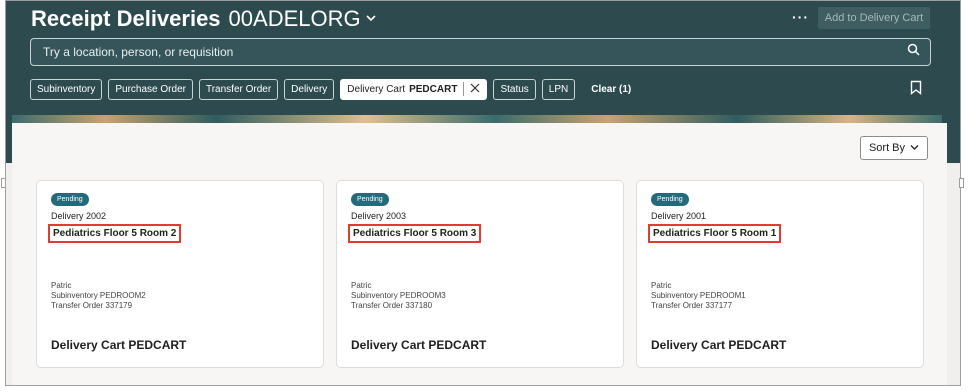 Image resolution: width=968 pixels, height=392 pixels. Describe the element at coordinates (150, 89) in the screenshot. I see `filter-purchase-order: Purchase Order` at that location.